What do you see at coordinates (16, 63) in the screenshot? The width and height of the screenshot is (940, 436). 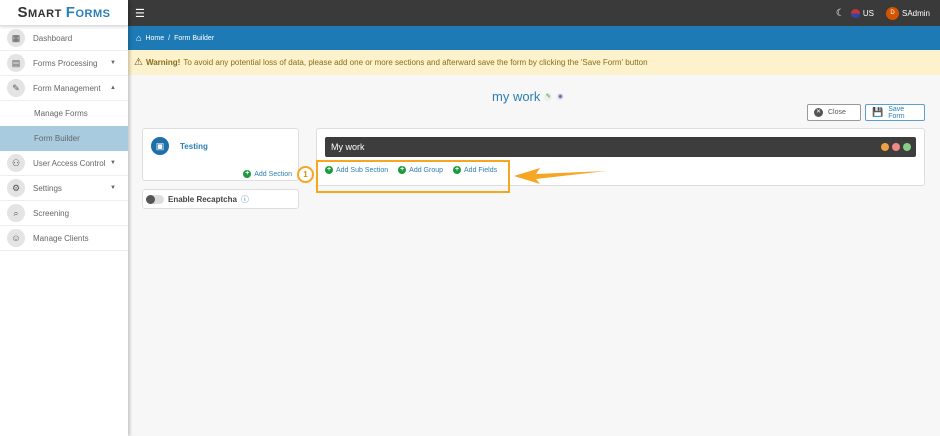 I see `document-icon: ▤` at bounding box center [16, 63].